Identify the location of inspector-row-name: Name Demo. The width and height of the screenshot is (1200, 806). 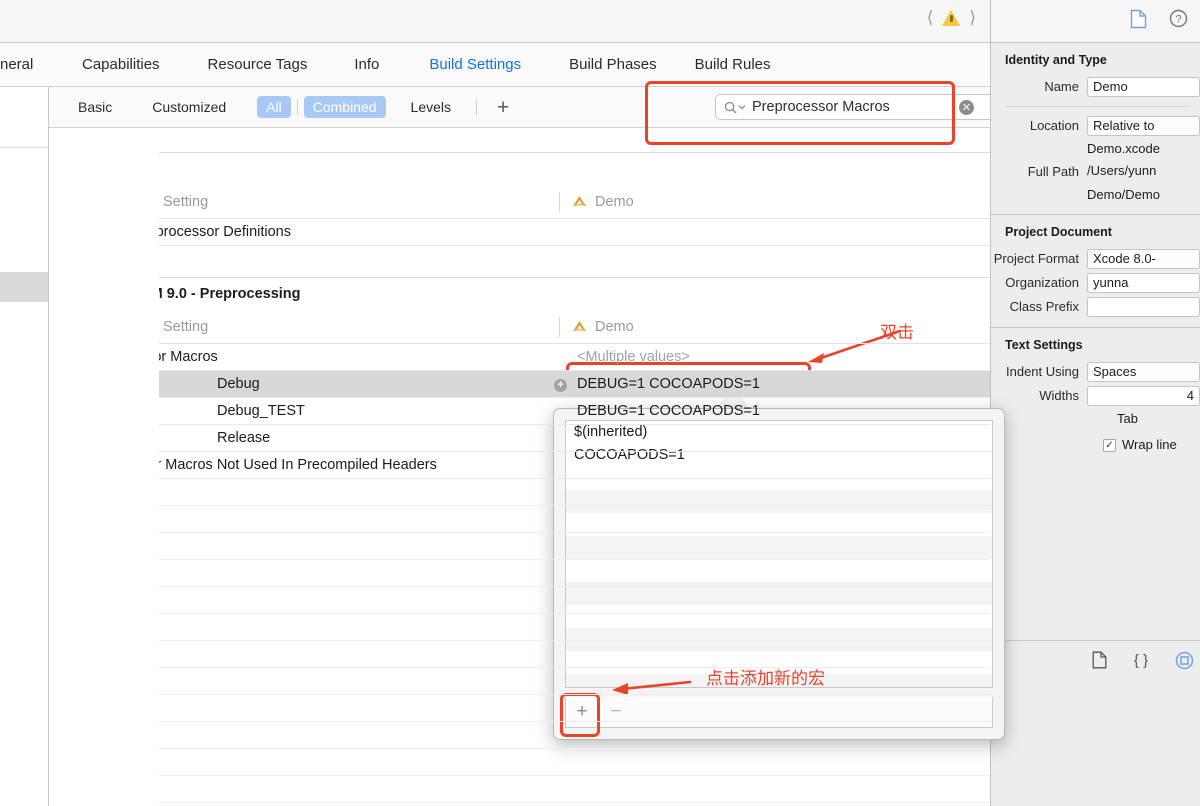
(1095, 87).